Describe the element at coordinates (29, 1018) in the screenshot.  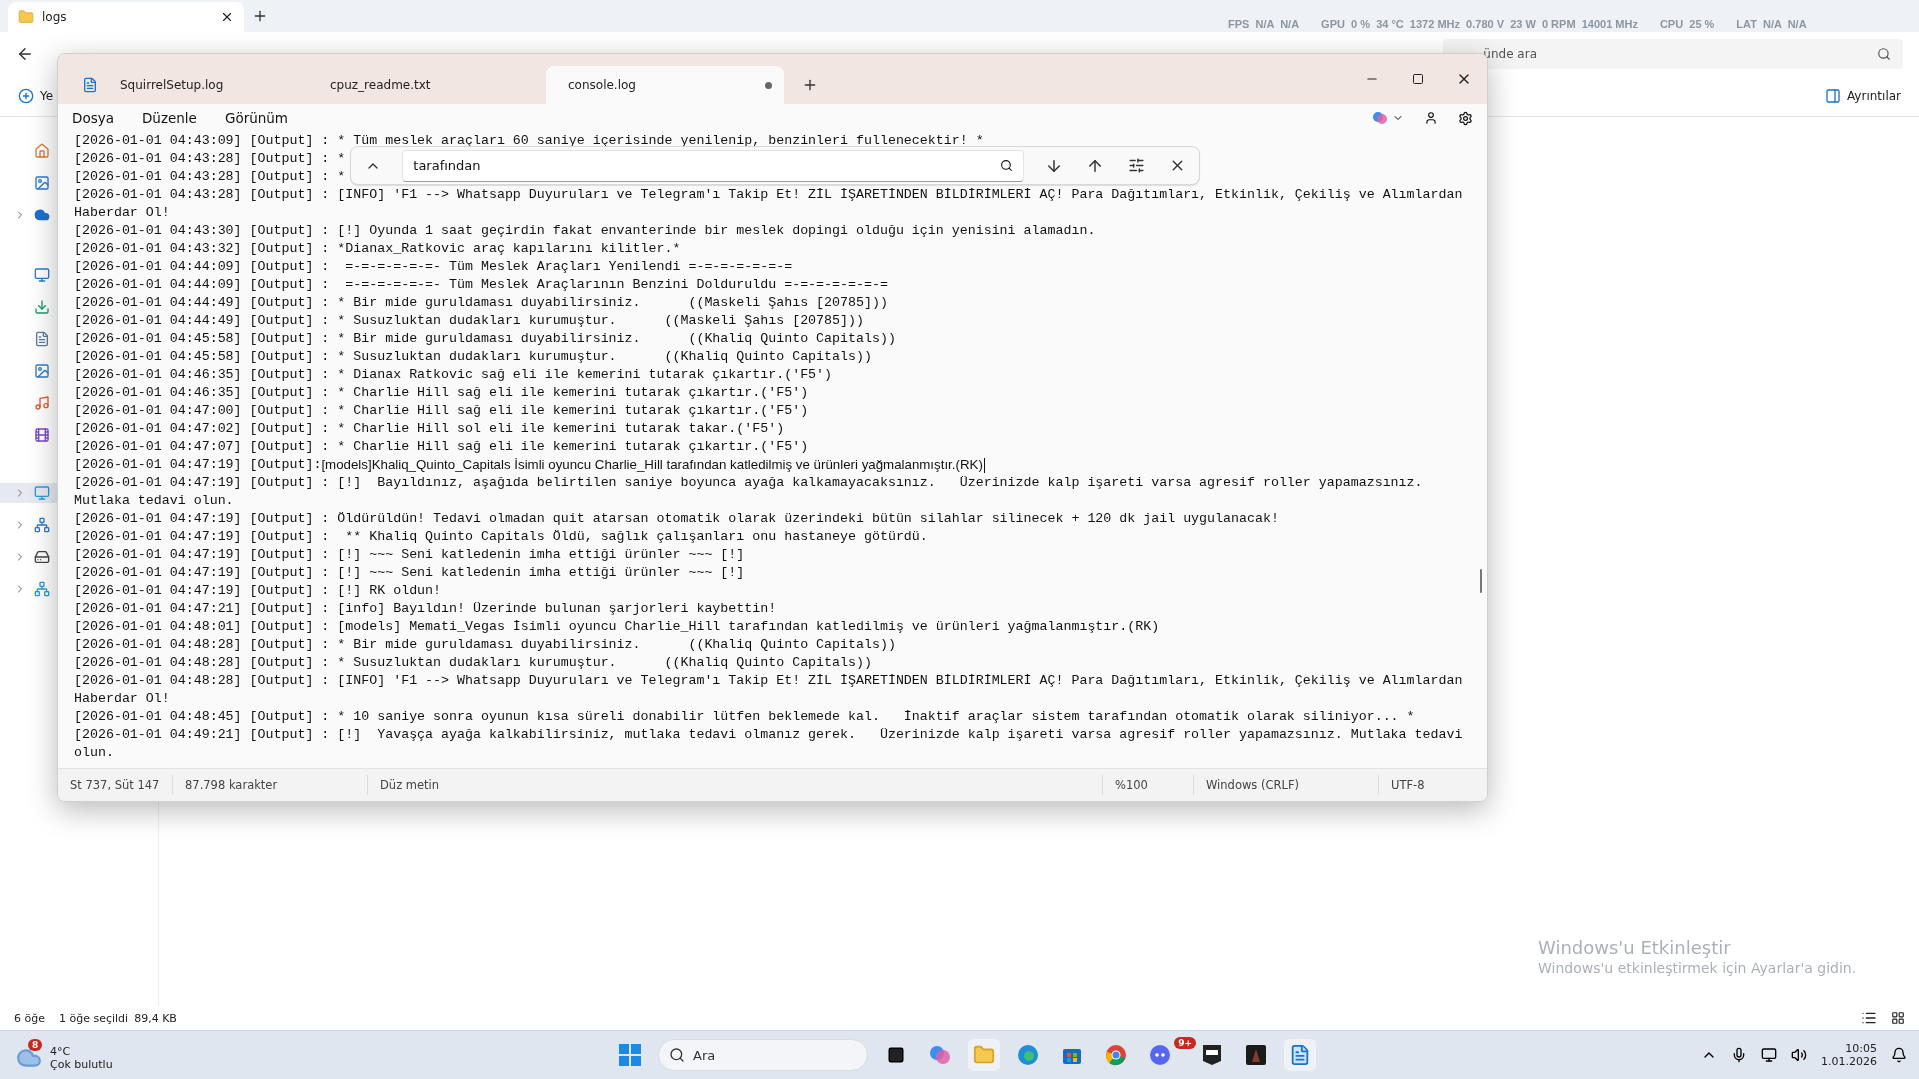
I see `item-count: 6 öğe` at that location.